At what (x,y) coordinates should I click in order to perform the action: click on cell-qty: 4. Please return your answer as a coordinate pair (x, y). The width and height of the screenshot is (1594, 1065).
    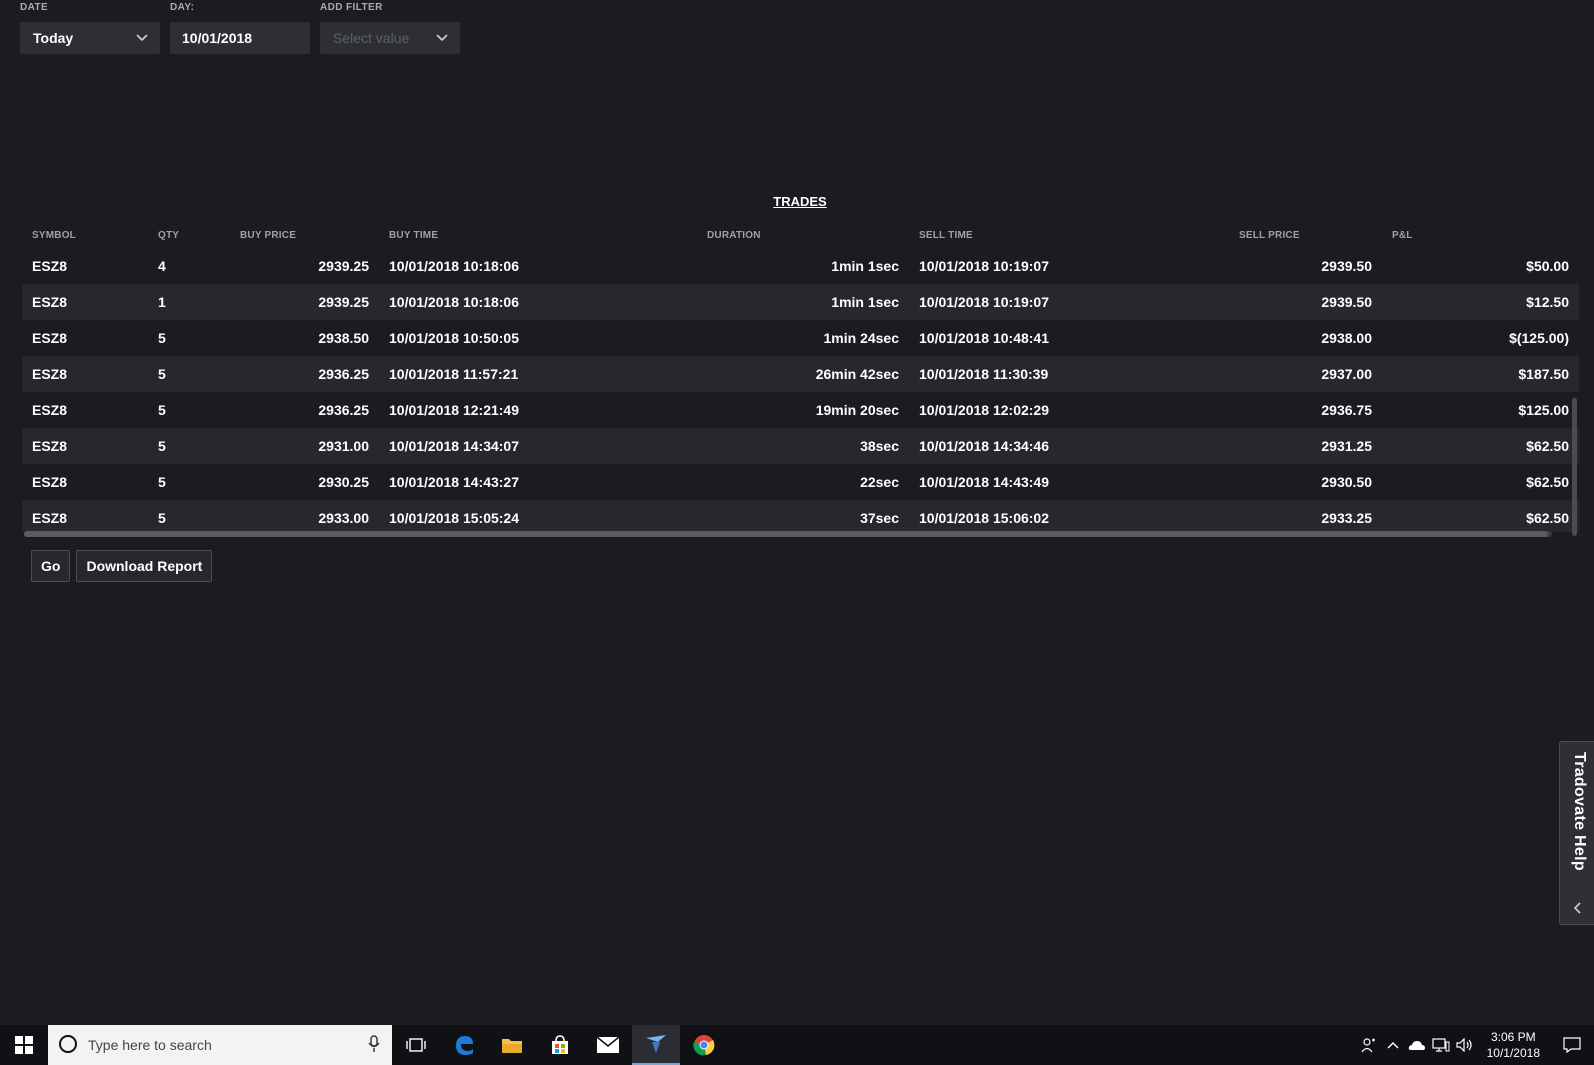
    Looking at the image, I should click on (162, 266).